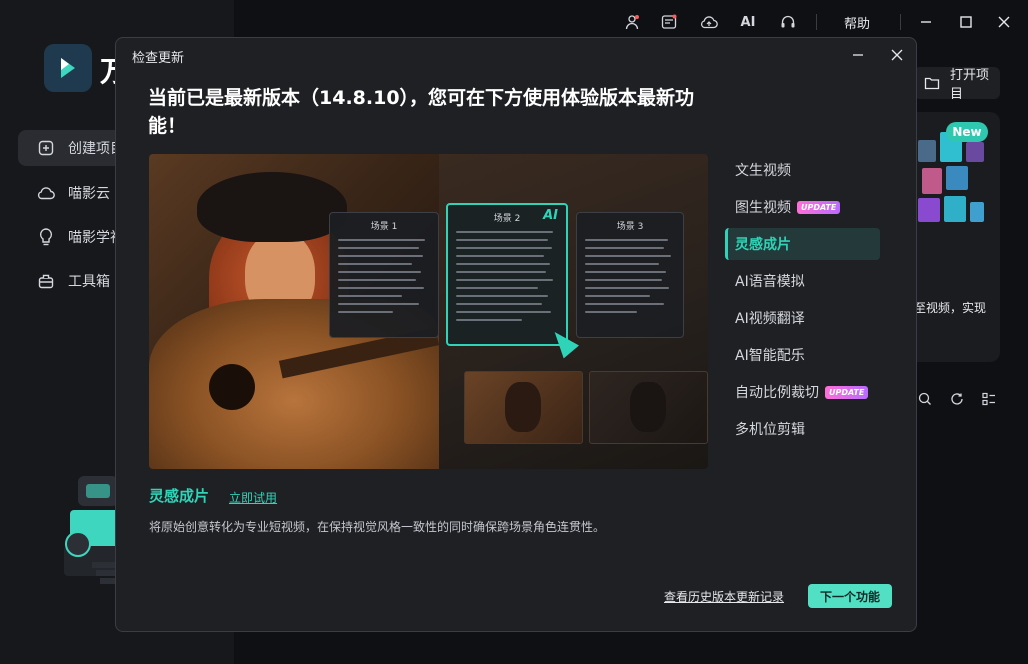  I want to click on nav-label: 喵影云, so click(89, 194).